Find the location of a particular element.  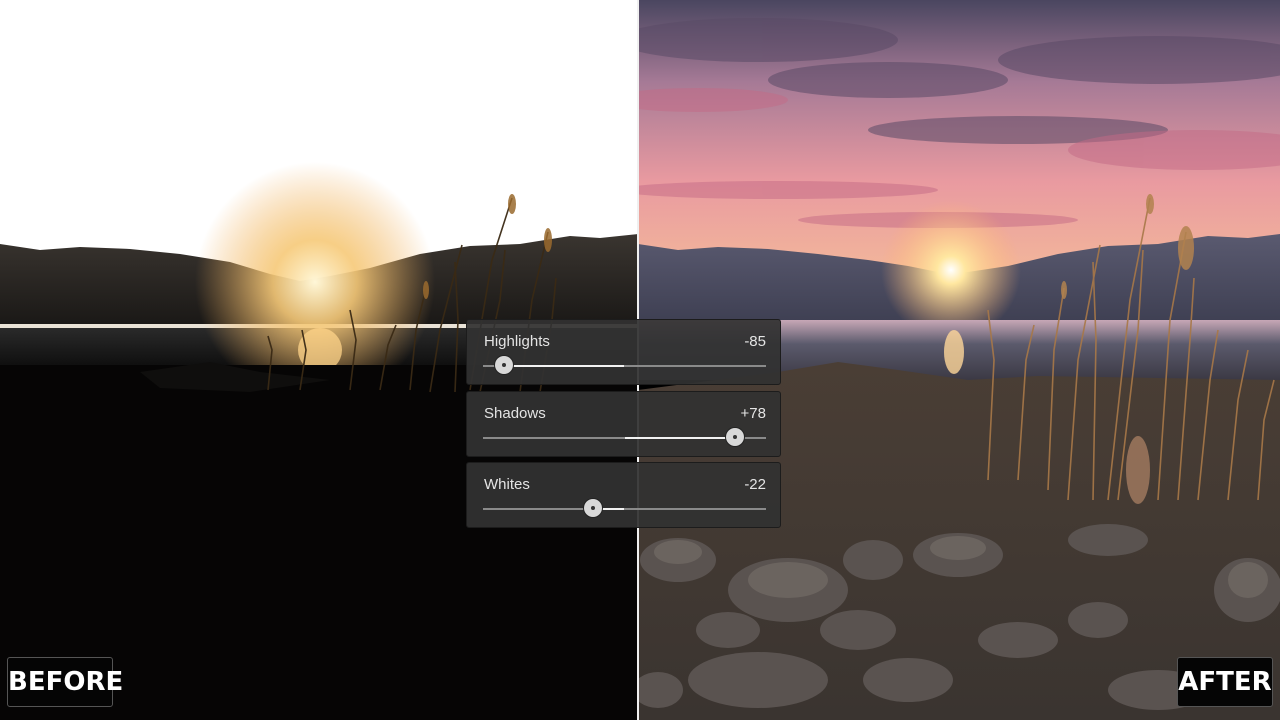

highlights-slider is located at coordinates (624, 365).